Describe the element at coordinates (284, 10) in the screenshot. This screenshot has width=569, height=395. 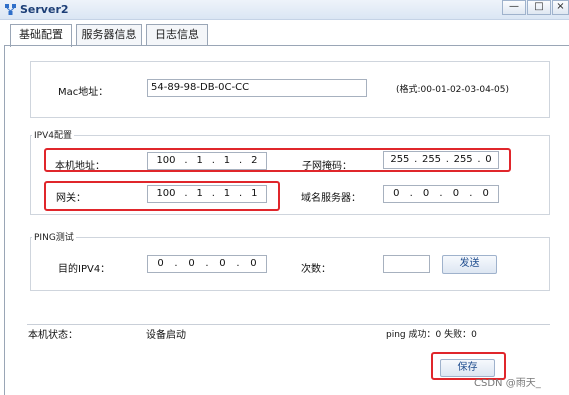
I see `title-bar: Server2 — □ ×` at that location.